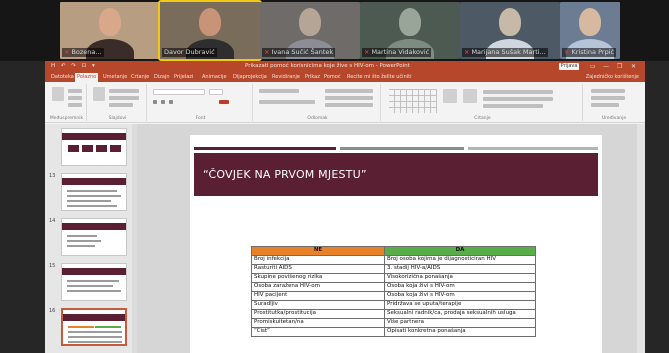 This screenshot has height=353, width=669. I want to click on slide-thumbnails-pane: 13 14 15 16, so click(91, 238).